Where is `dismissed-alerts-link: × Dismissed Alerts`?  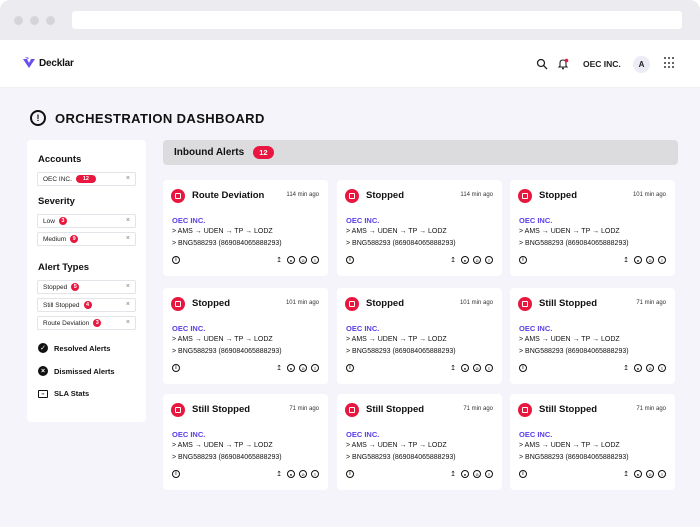
dismissed-alerts-link: × Dismissed Alerts is located at coordinates (76, 371).